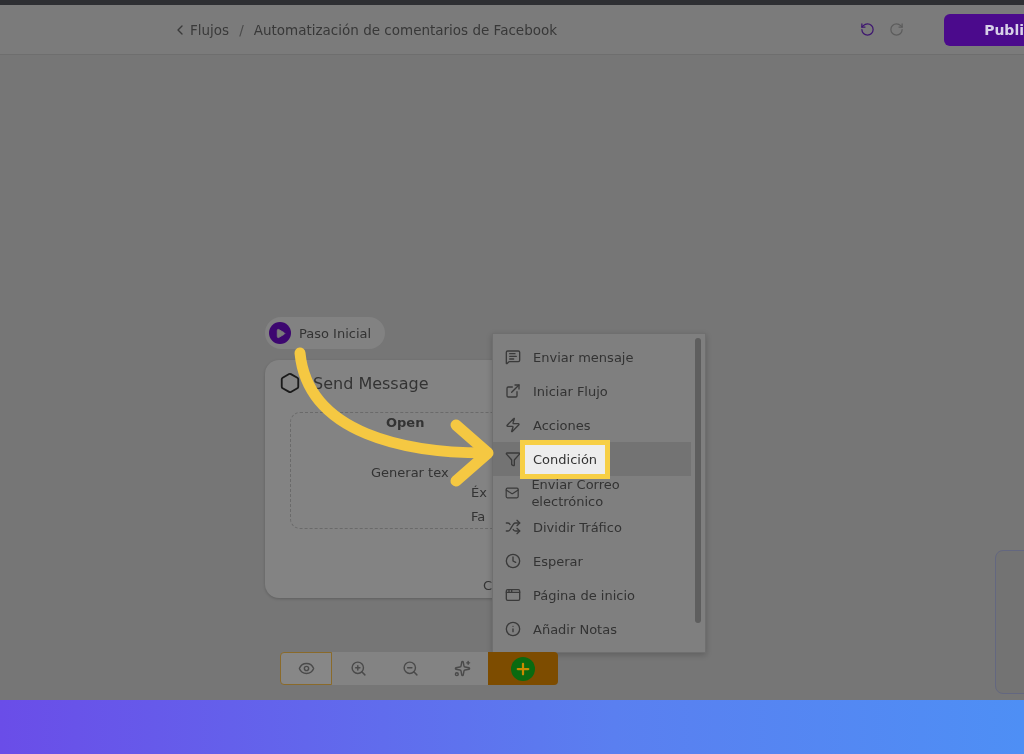 This screenshot has width=1024, height=754. I want to click on zoom-out-icon, so click(410, 668).